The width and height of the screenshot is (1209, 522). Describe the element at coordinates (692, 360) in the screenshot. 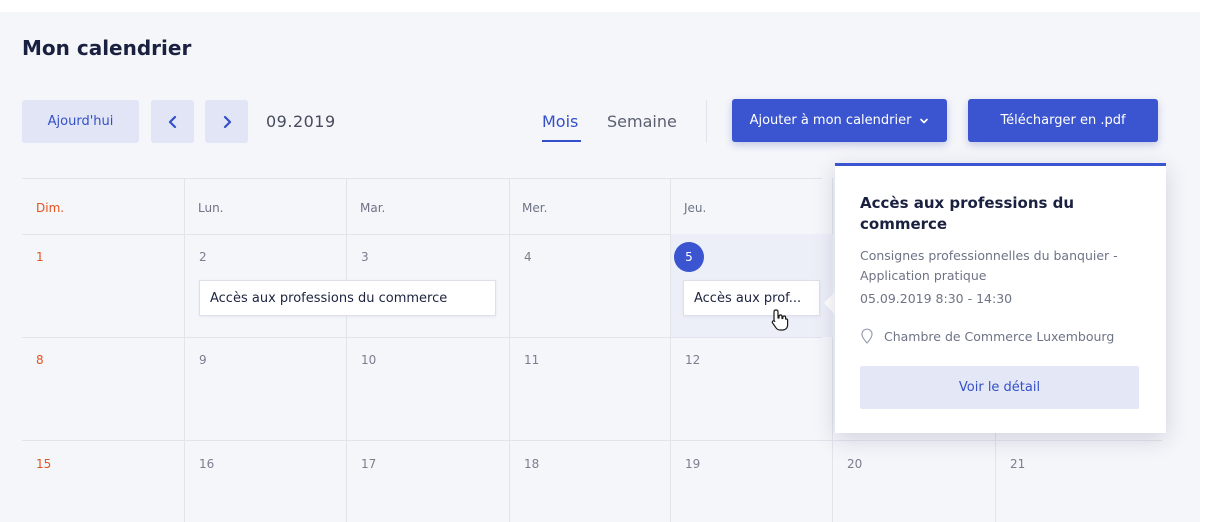

I see `day-number: 12` at that location.